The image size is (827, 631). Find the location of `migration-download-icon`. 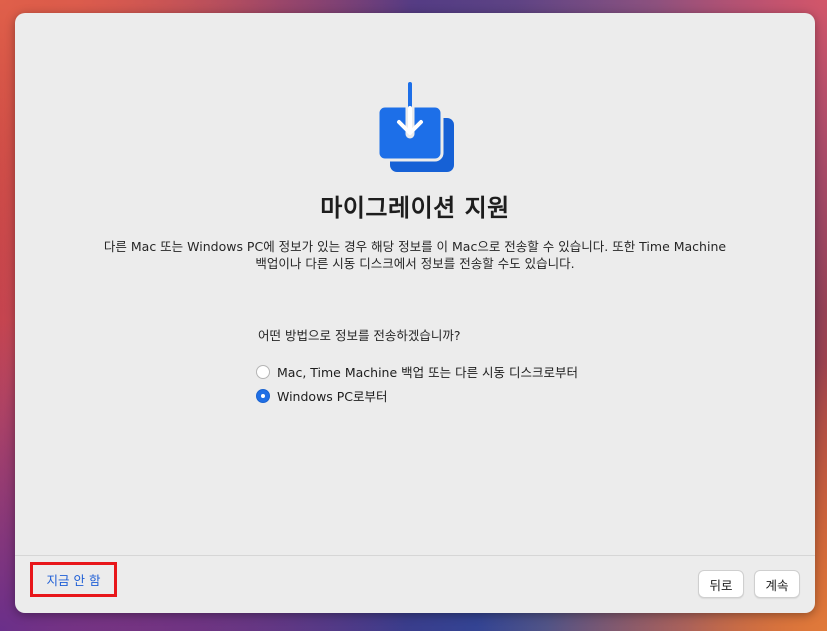

migration-download-icon is located at coordinates (416, 126).